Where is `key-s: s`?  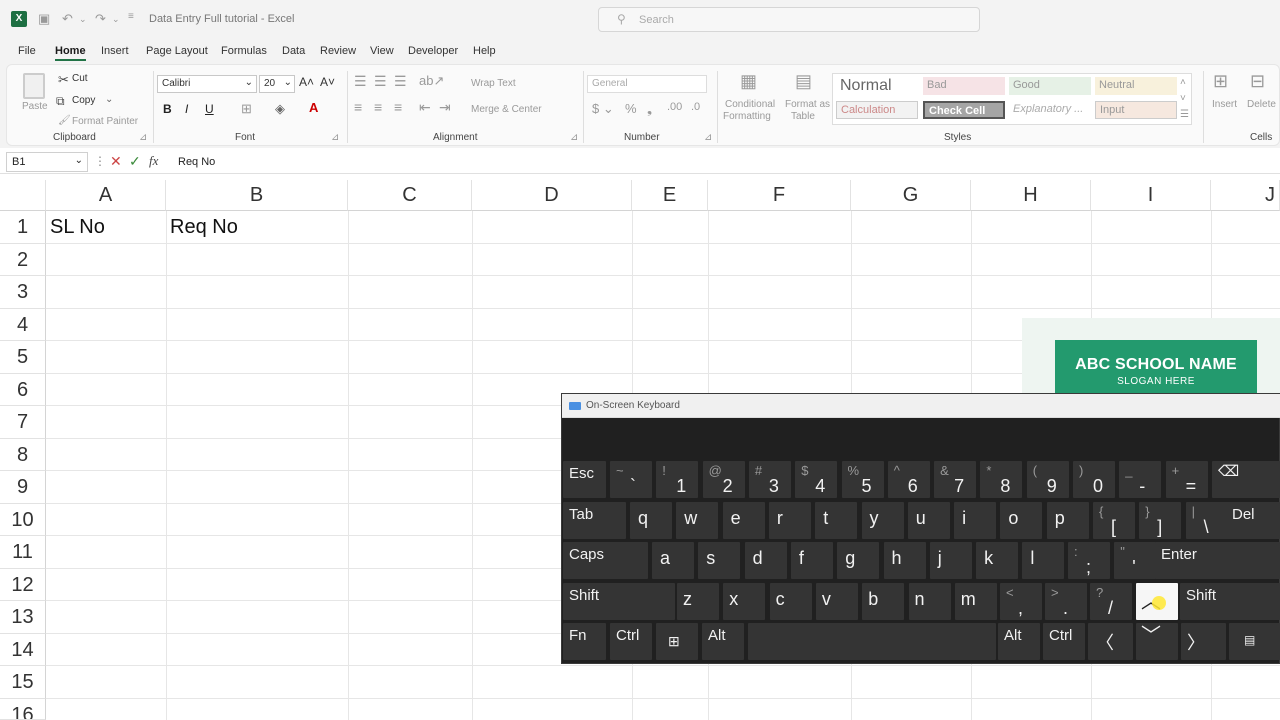 key-s: s is located at coordinates (719, 560).